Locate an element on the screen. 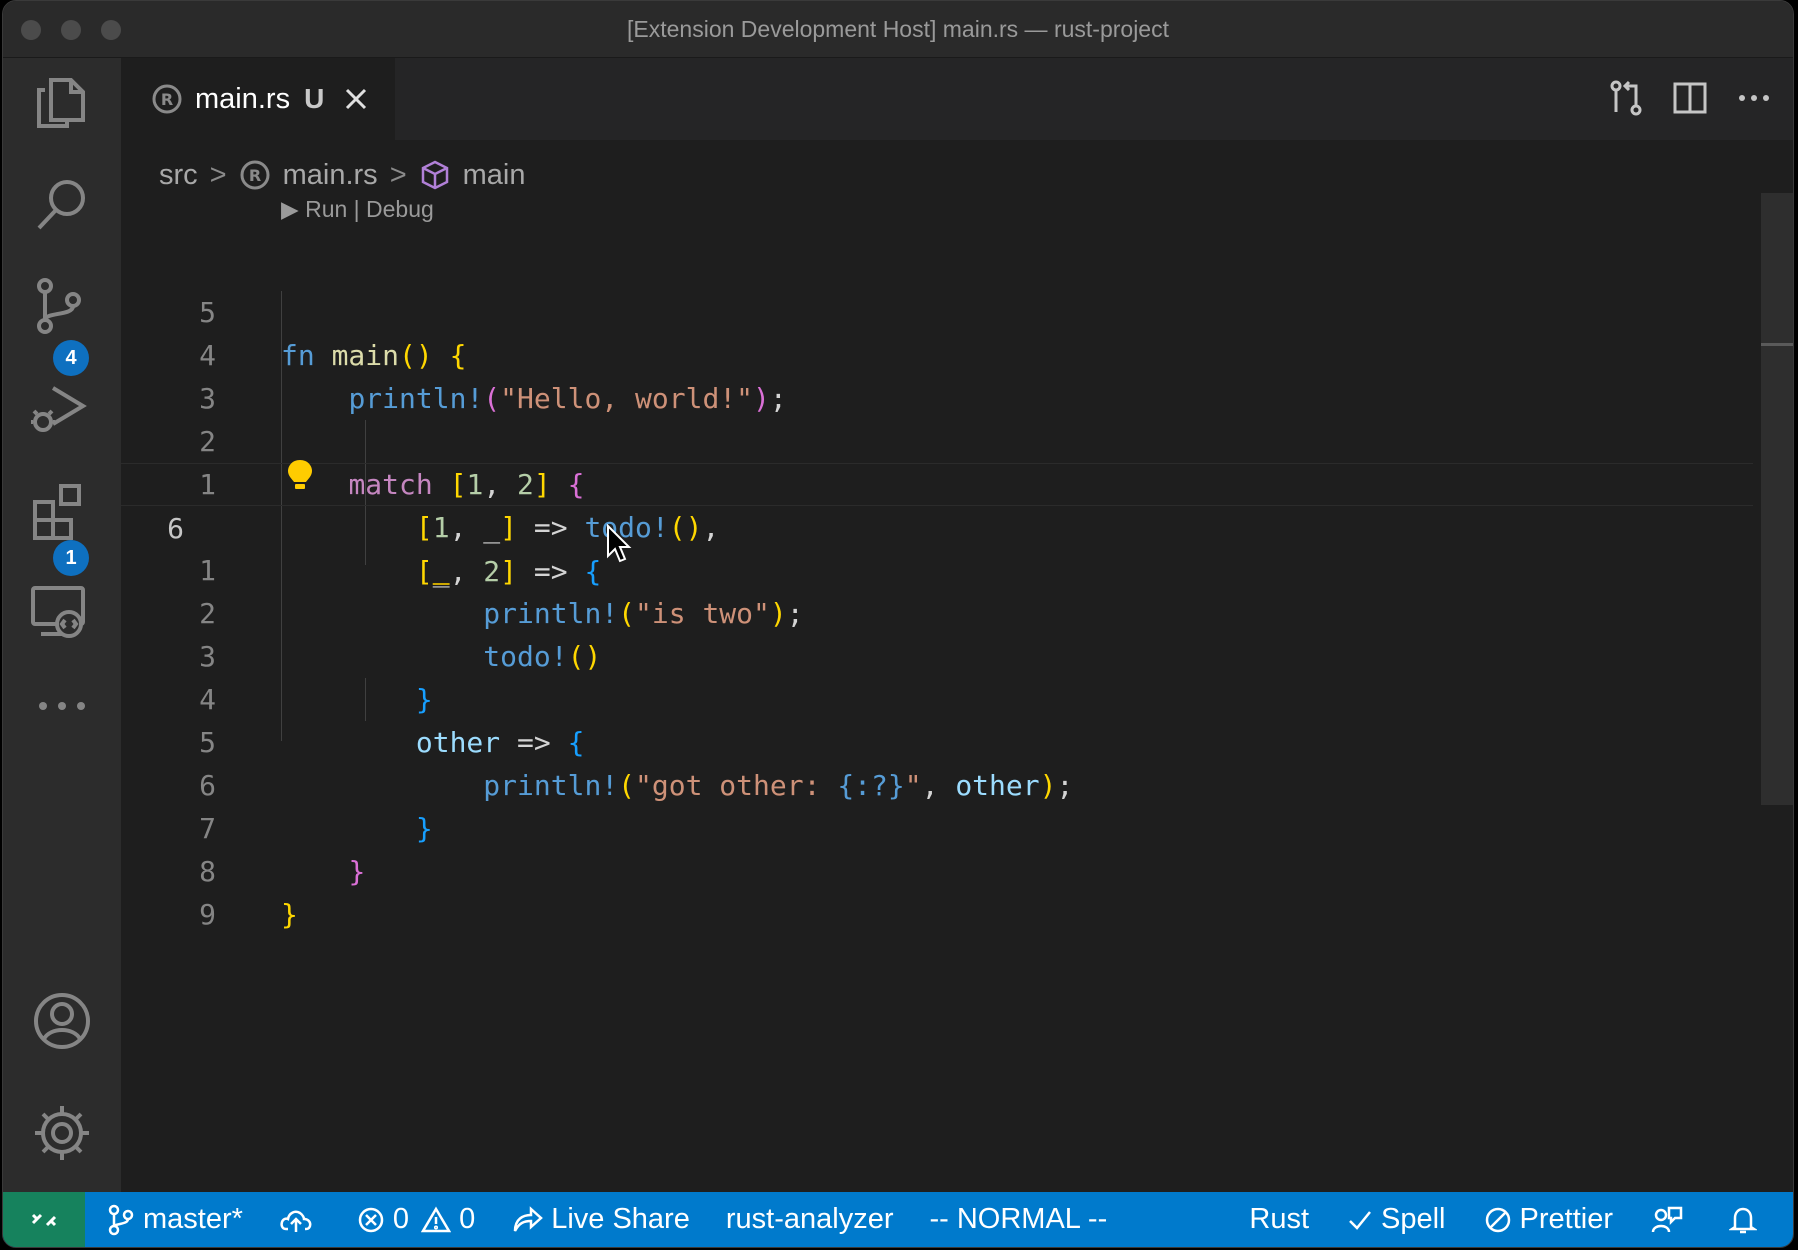 The image size is (1798, 1250). extensions-badge: 1 is located at coordinates (71, 558).